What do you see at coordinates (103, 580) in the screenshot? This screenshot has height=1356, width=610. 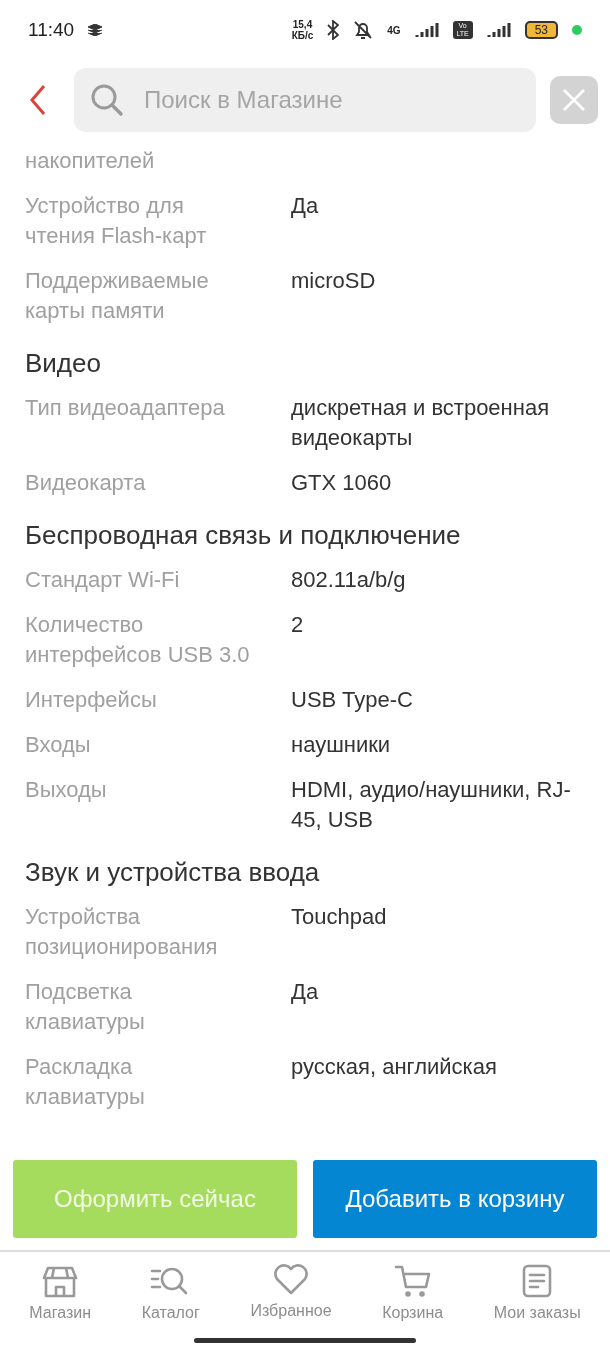 I see `spec-label: Стандарт Wi-Fi` at bounding box center [103, 580].